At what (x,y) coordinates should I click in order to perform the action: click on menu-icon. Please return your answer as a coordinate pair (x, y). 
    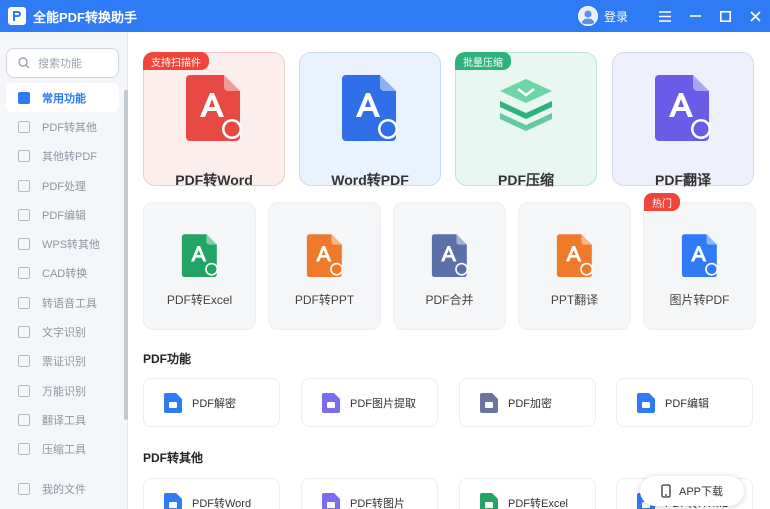
    Looking at the image, I should click on (665, 16).